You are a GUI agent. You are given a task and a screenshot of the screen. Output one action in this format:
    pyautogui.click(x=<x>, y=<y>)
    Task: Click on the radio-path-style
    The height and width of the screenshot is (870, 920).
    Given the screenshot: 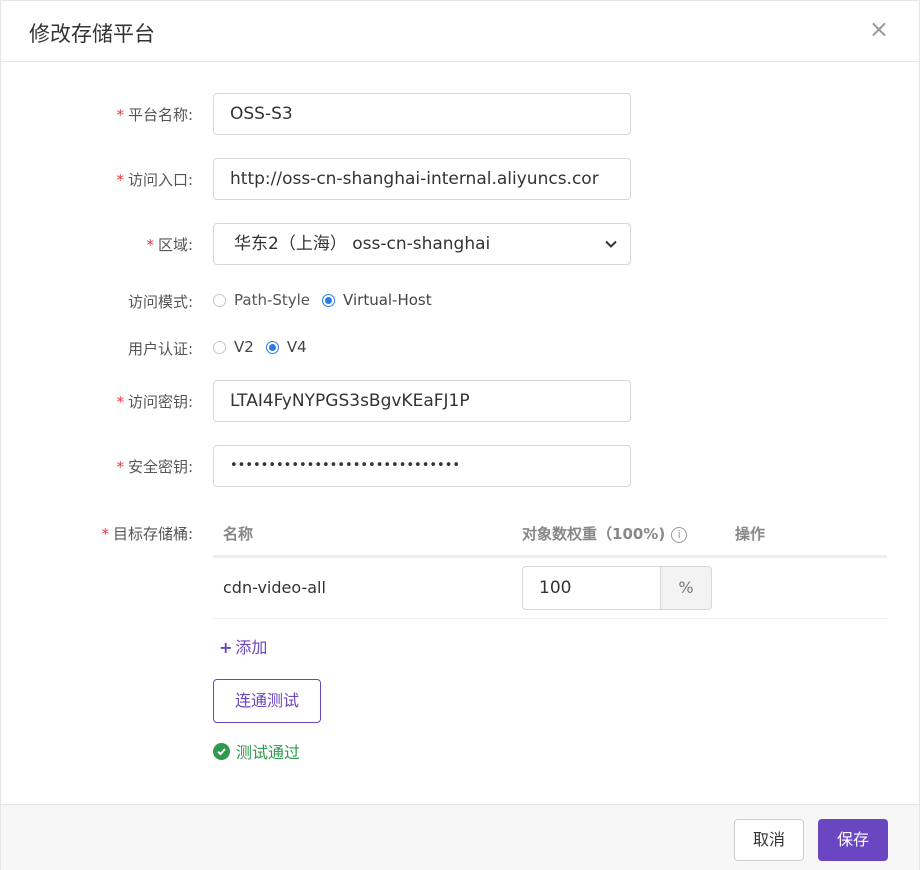 What is the action you would take?
    pyautogui.click(x=219, y=300)
    